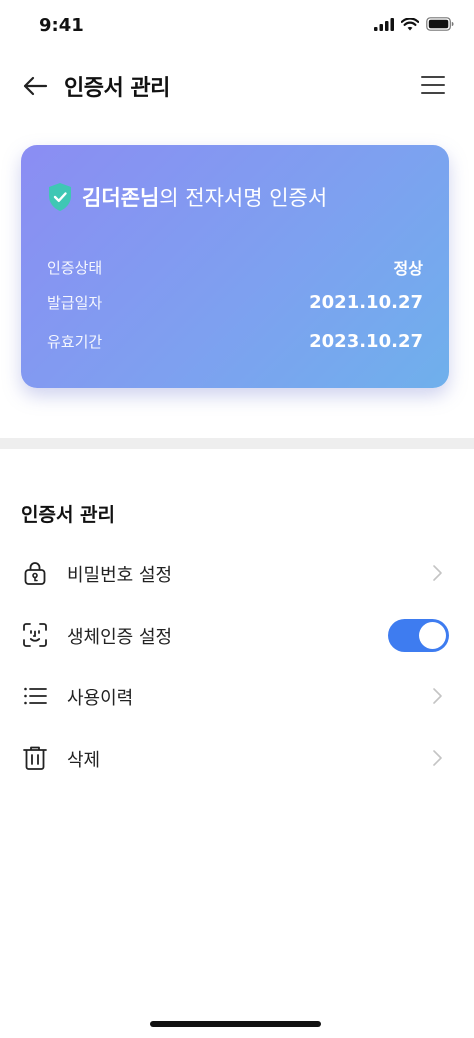 This screenshot has width=474, height=1038. Describe the element at coordinates (237, 573) in the screenshot. I see `menu-item-password: 비밀번호 설정` at that location.